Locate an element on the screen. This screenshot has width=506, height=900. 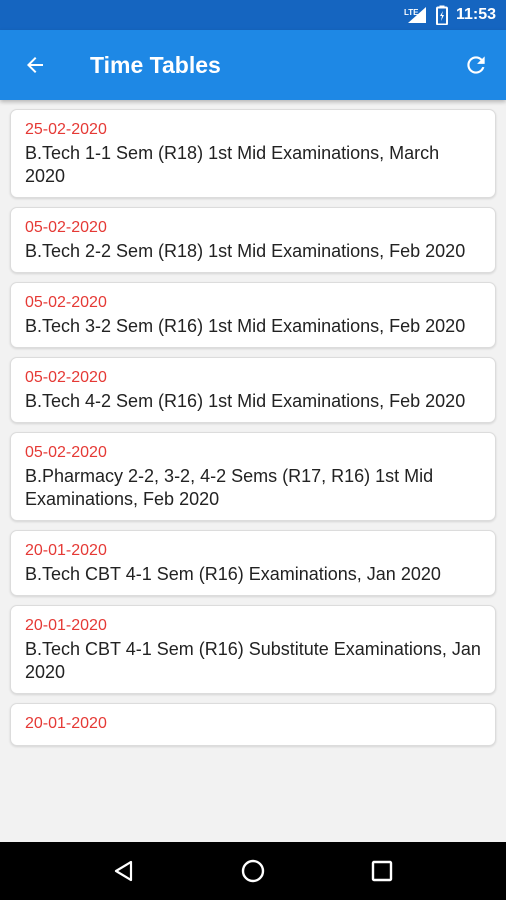
back-triangle-icon is located at coordinates (124, 871).